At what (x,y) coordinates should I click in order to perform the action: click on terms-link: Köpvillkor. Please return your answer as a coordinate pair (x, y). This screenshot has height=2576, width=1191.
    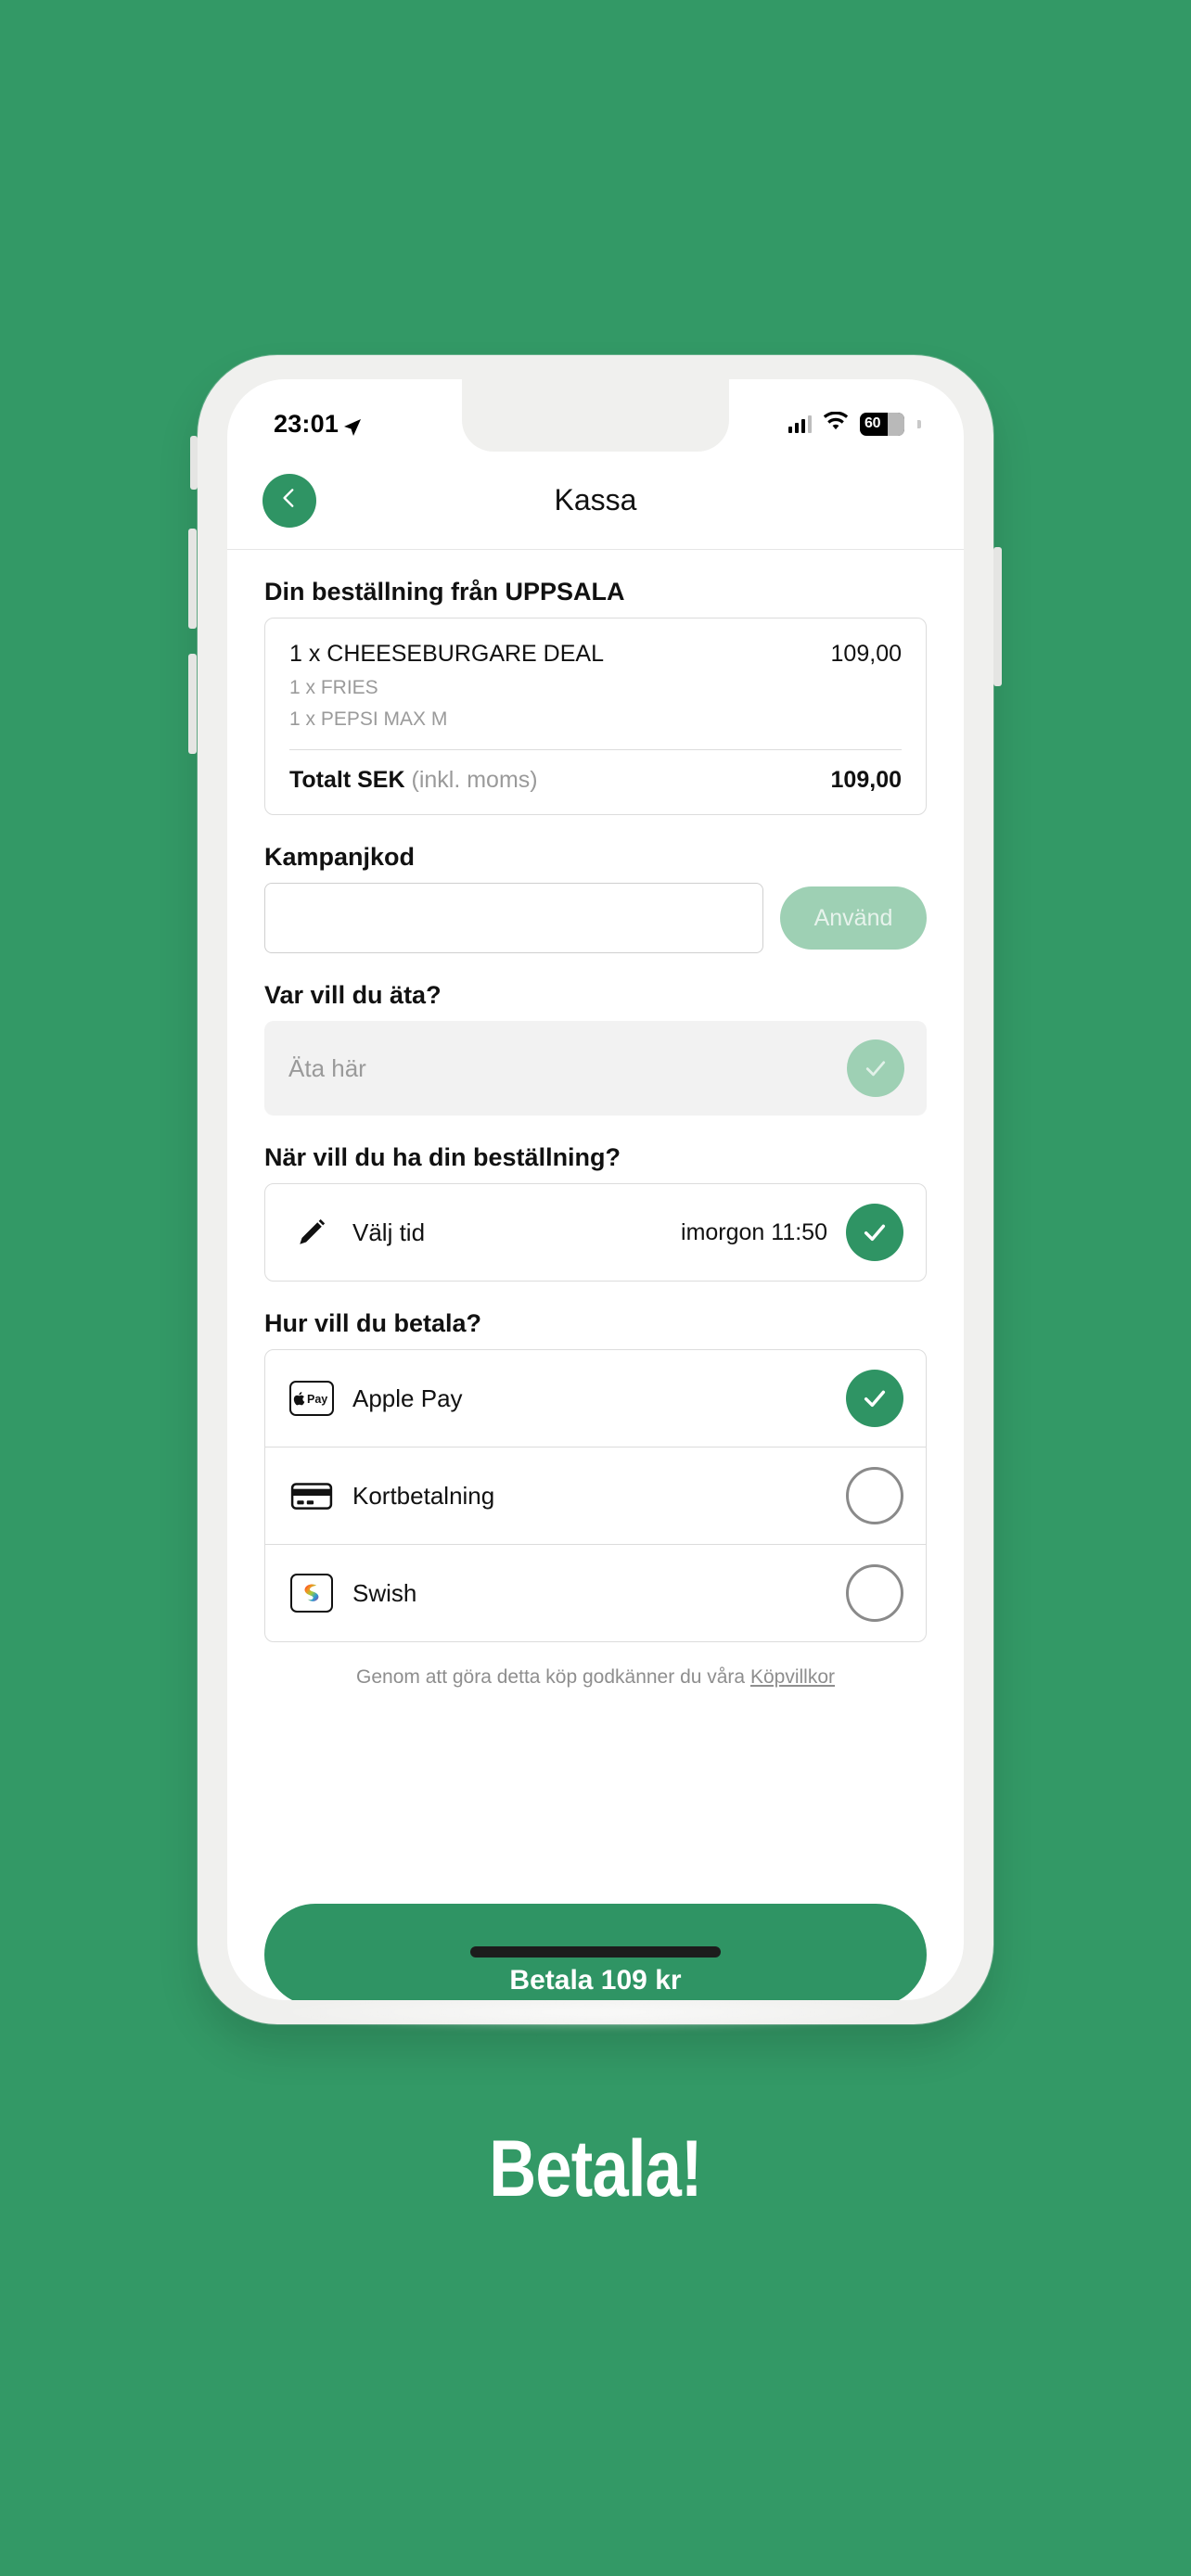
    Looking at the image, I should click on (792, 1677).